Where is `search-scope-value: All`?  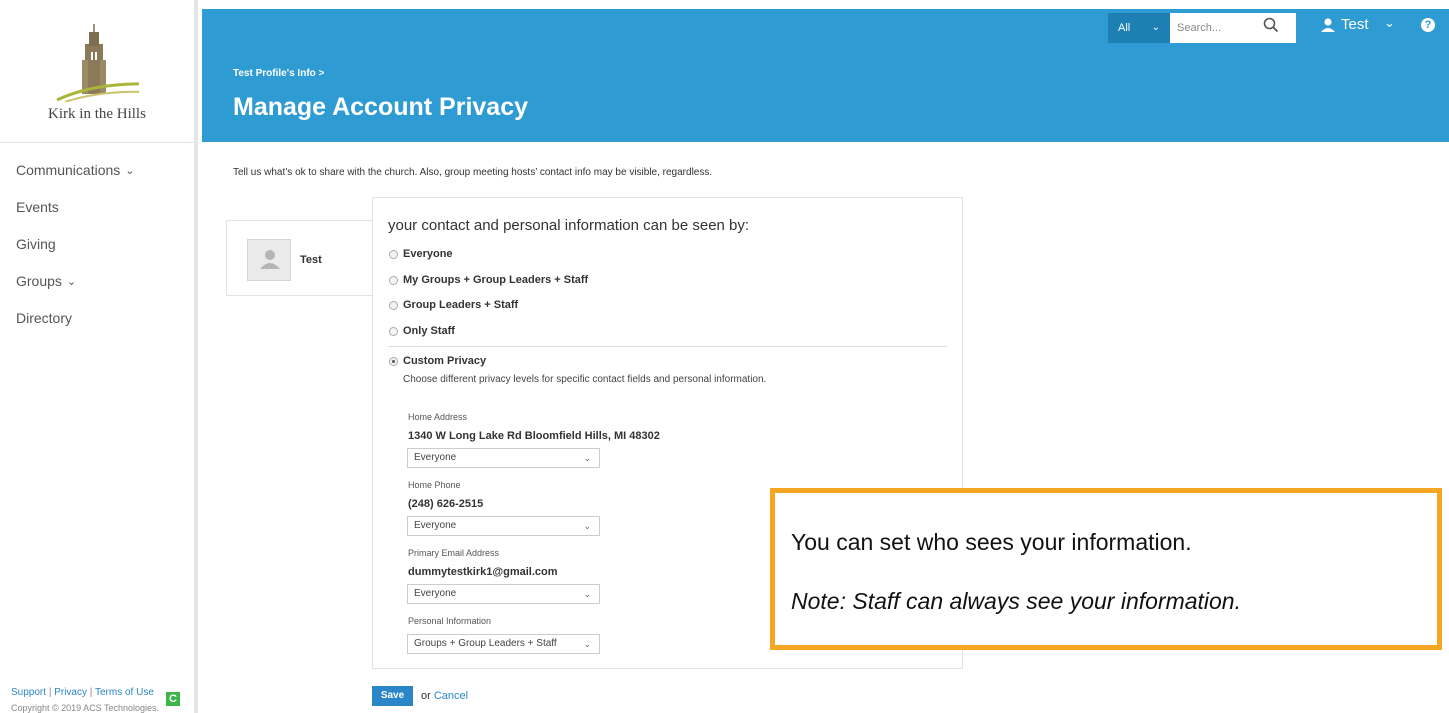
search-scope-value: All is located at coordinates (1124, 28).